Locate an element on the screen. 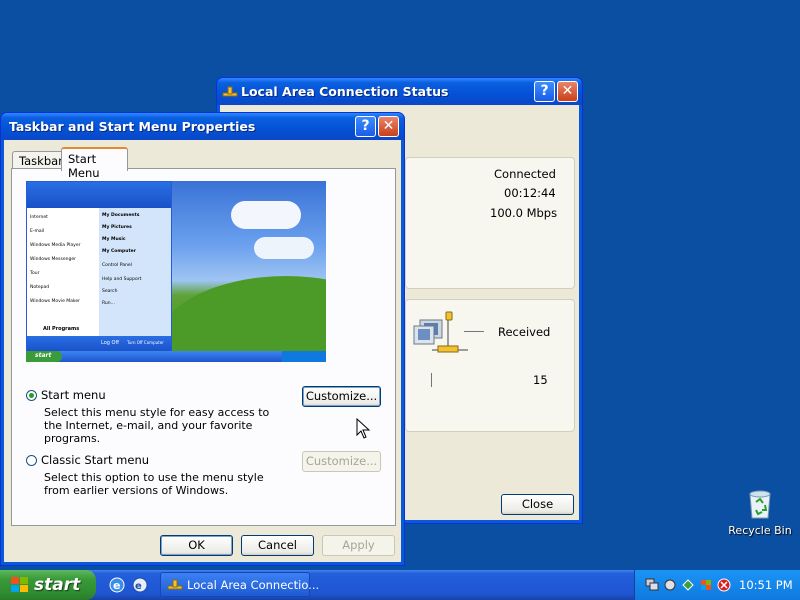  activity-line is located at coordinates (474, 331).